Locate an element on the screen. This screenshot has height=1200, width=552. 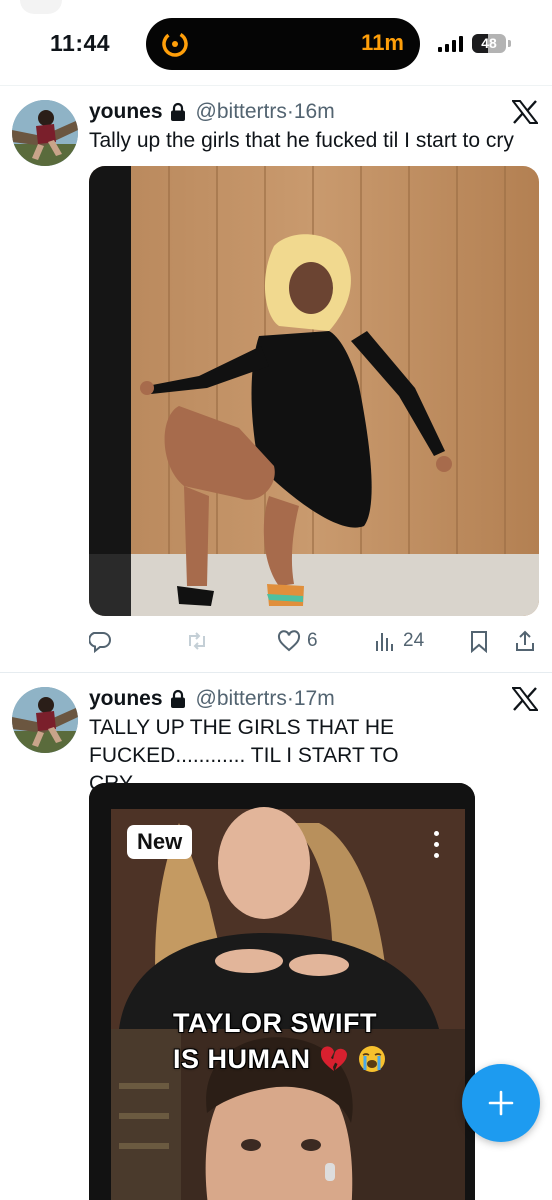
caption-line-2: IS HUMAN is located at coordinates (242, 1059).